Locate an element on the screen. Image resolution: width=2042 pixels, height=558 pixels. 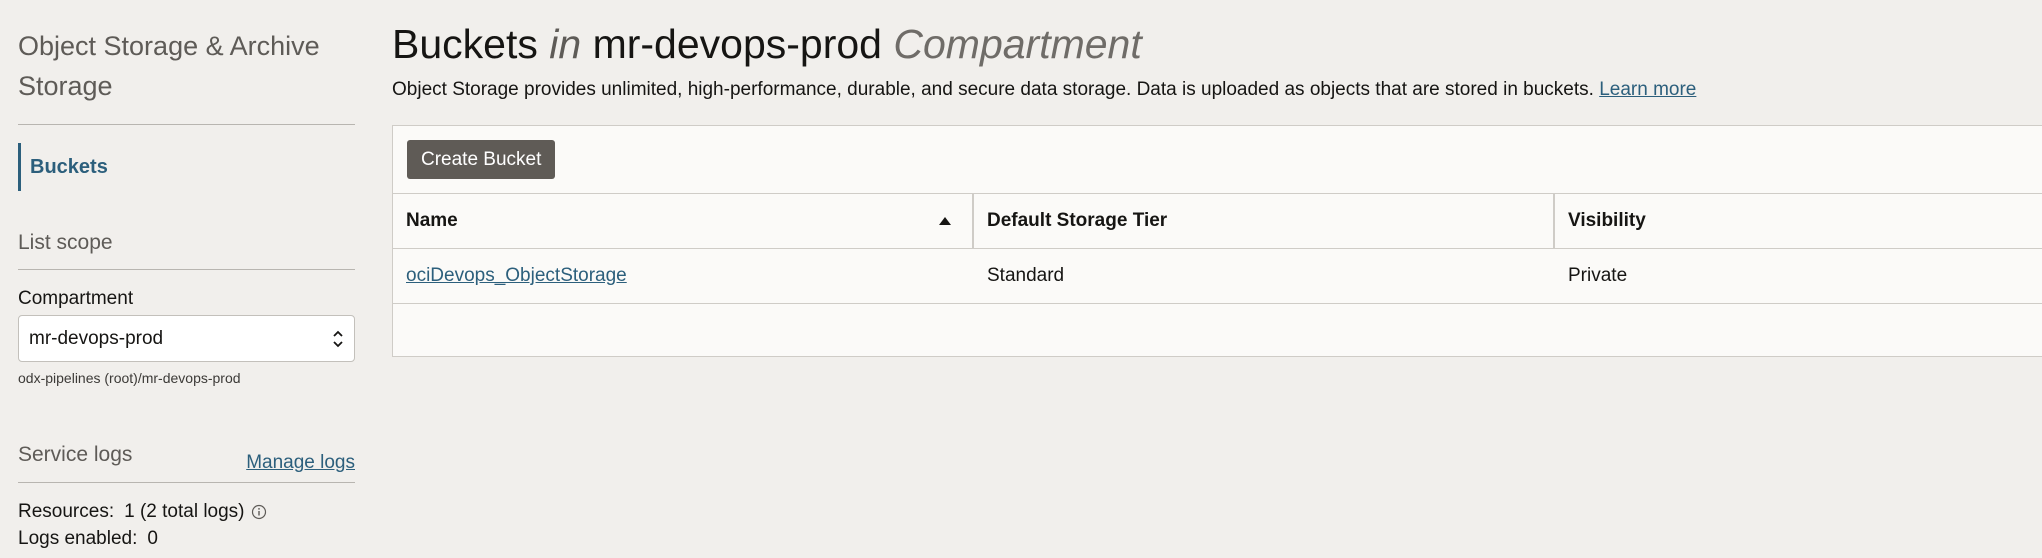
title-buckets: Buckets is located at coordinates (465, 44).